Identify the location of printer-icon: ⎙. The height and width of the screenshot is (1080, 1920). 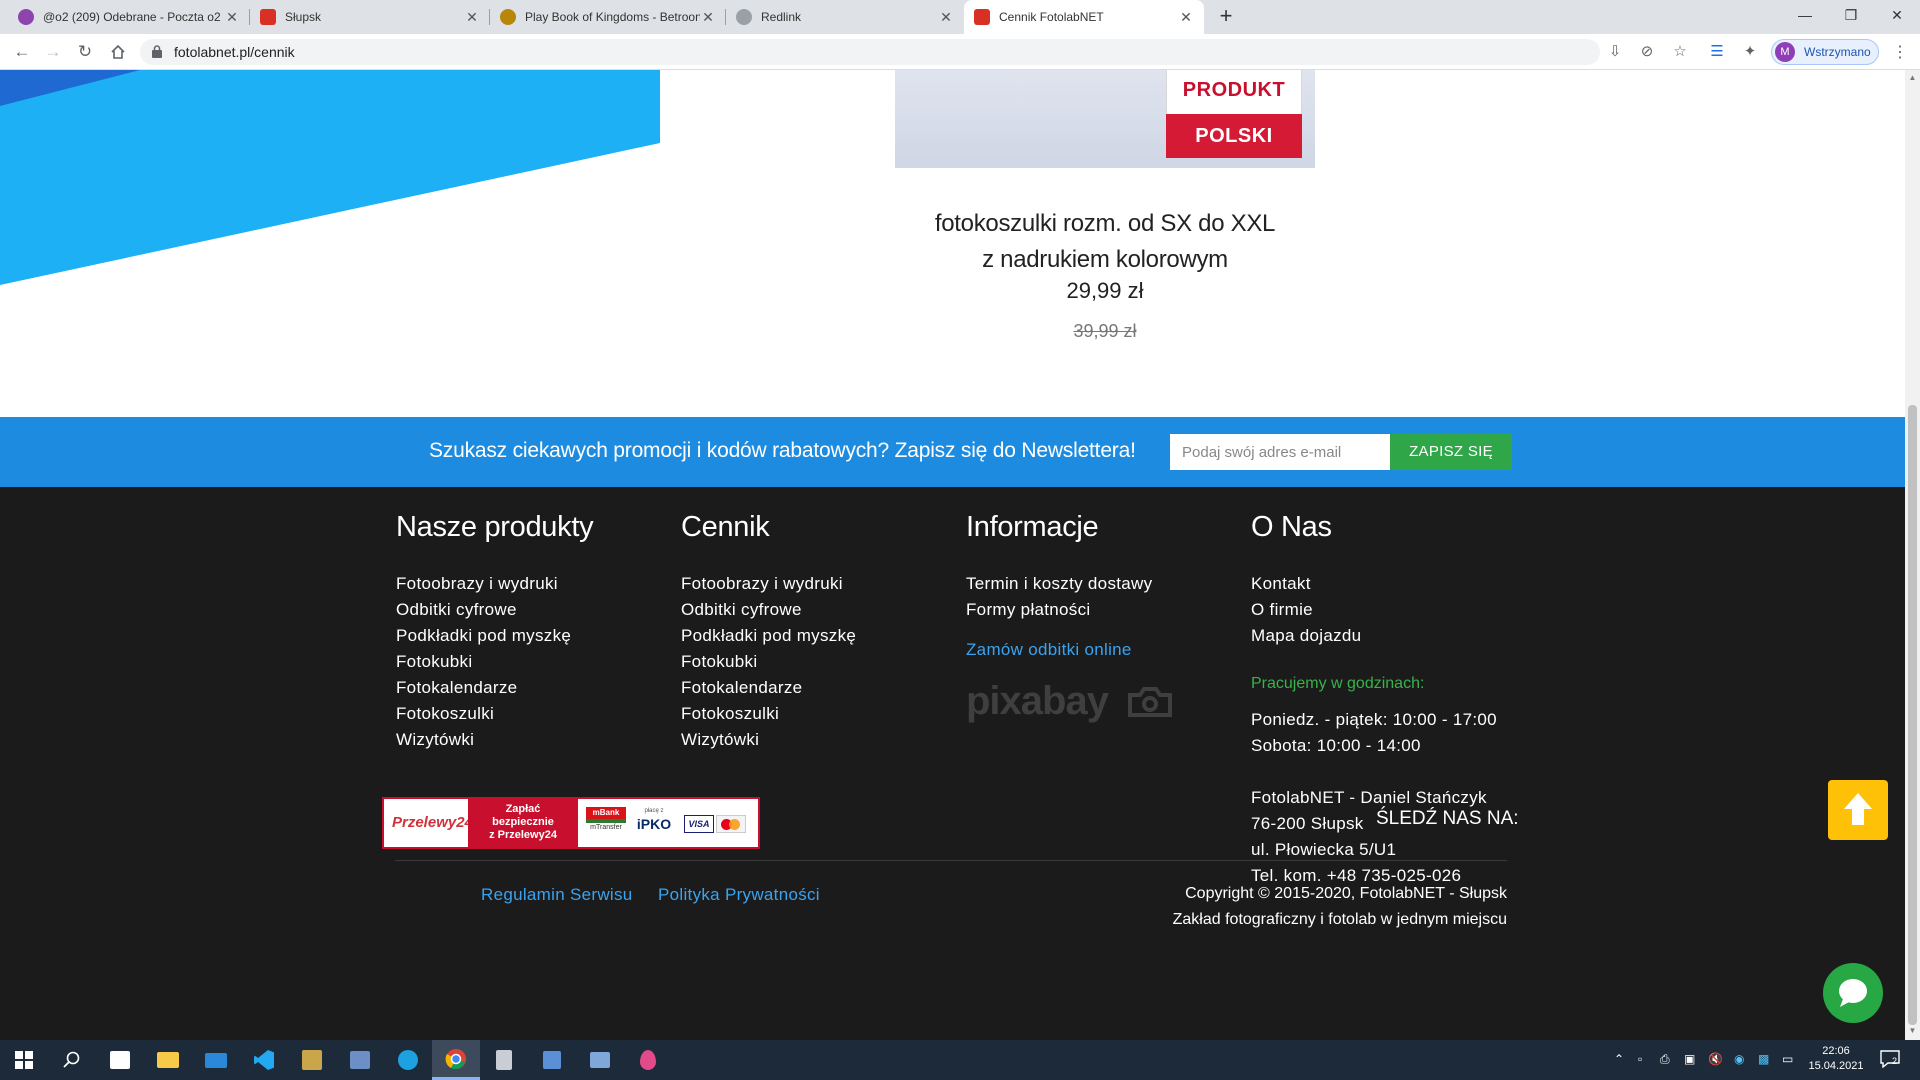
(1665, 1059).